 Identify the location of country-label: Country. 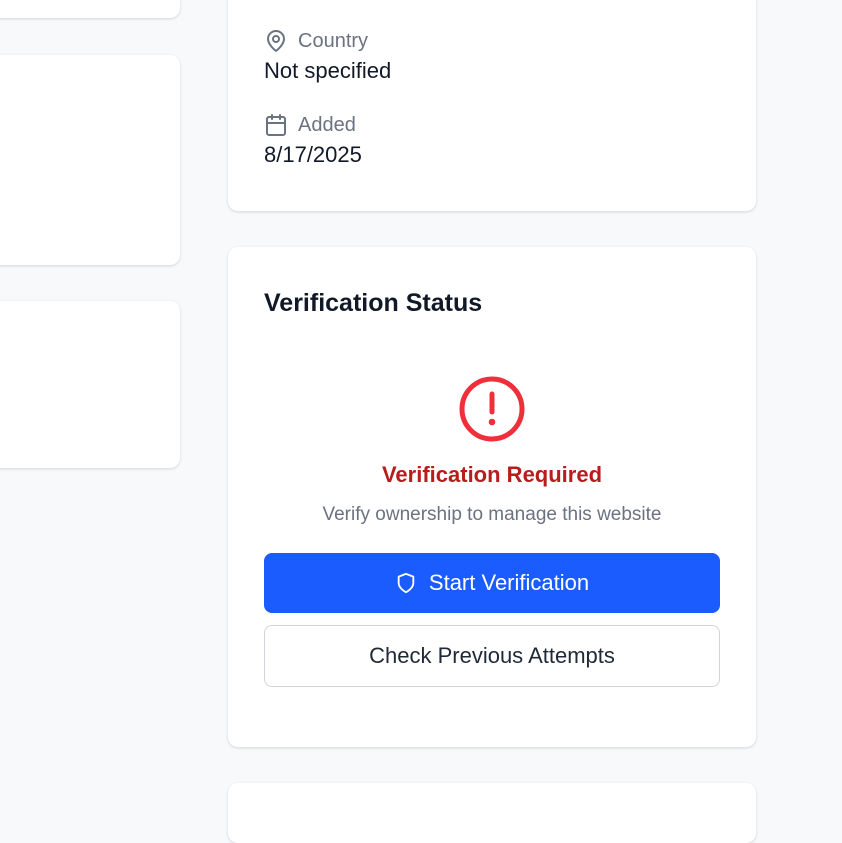
(333, 40).